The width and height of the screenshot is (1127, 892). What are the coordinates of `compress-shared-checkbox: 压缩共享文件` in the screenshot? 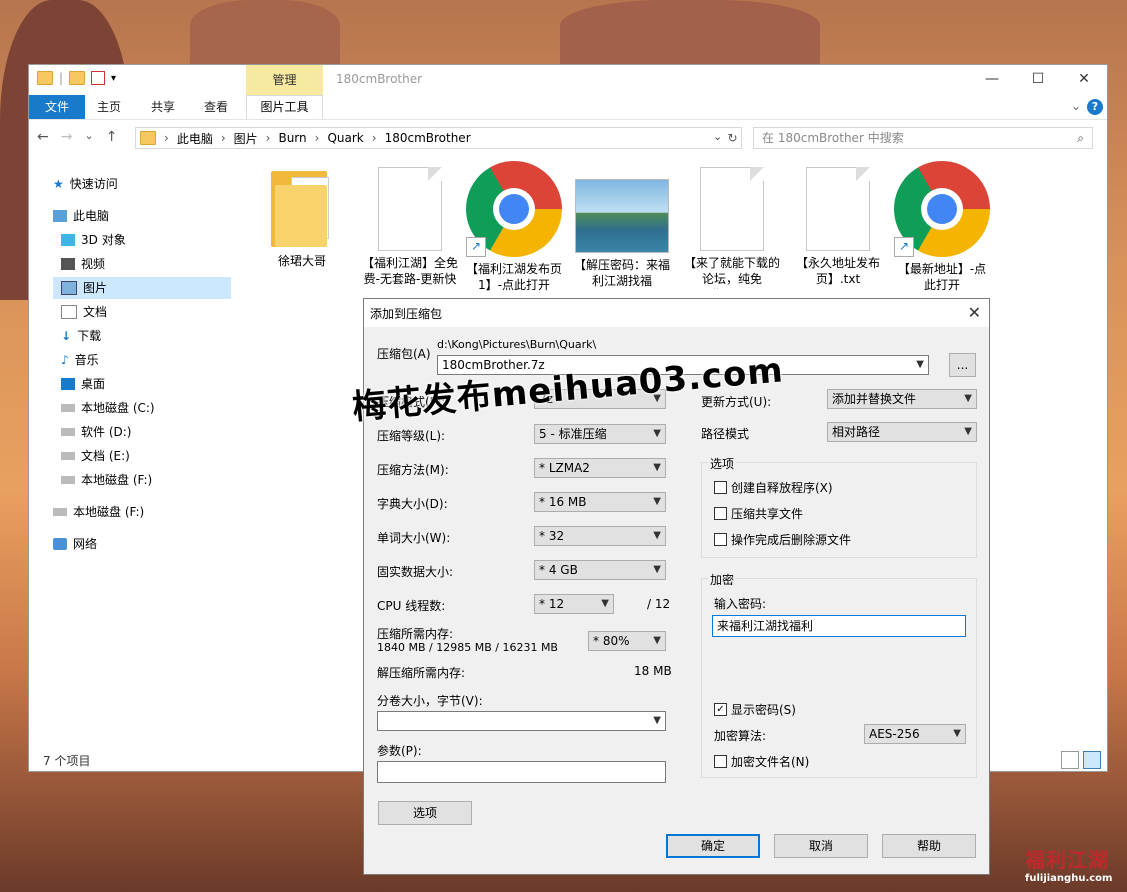 It's located at (758, 513).